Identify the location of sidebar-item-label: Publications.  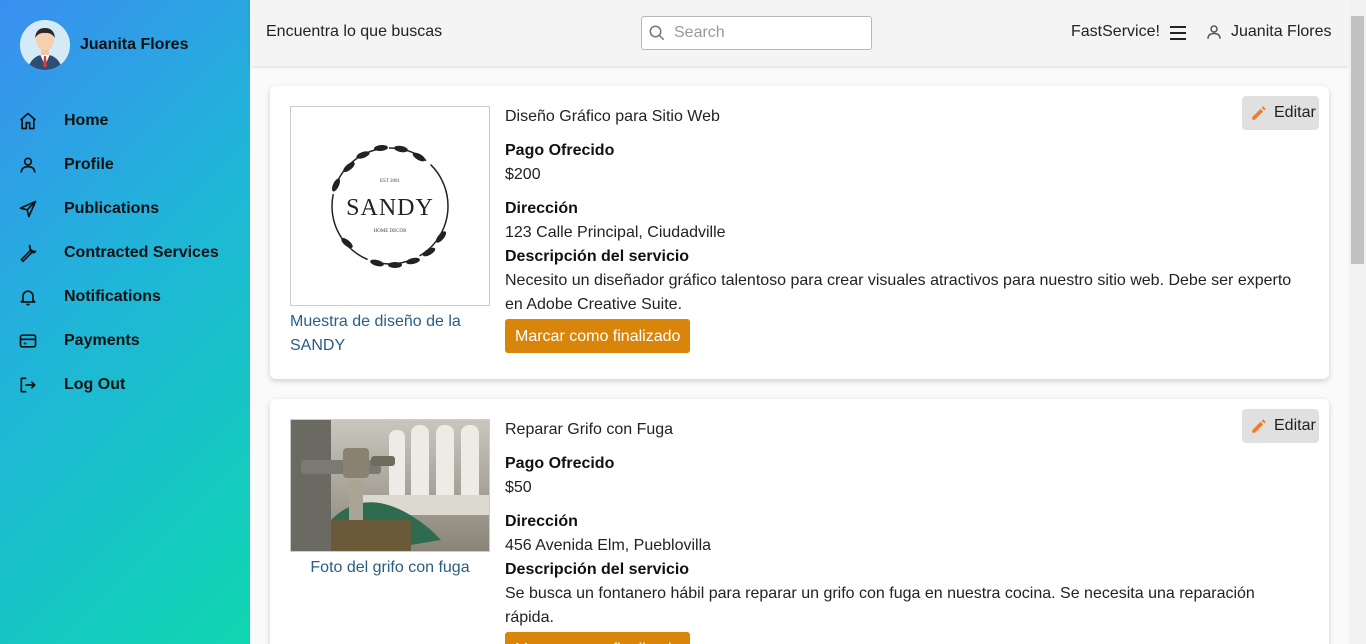
(112, 208).